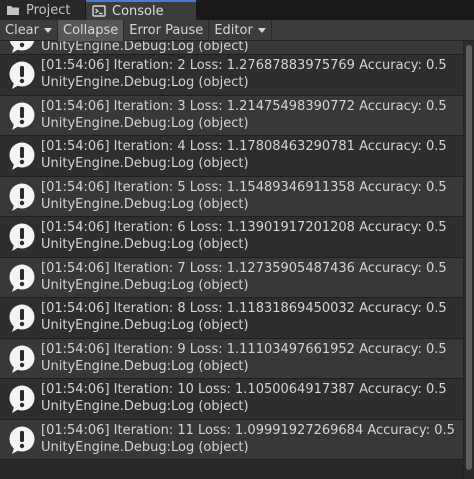 The image size is (474, 479). Describe the element at coordinates (99, 11) in the screenshot. I see `console-icon` at that location.